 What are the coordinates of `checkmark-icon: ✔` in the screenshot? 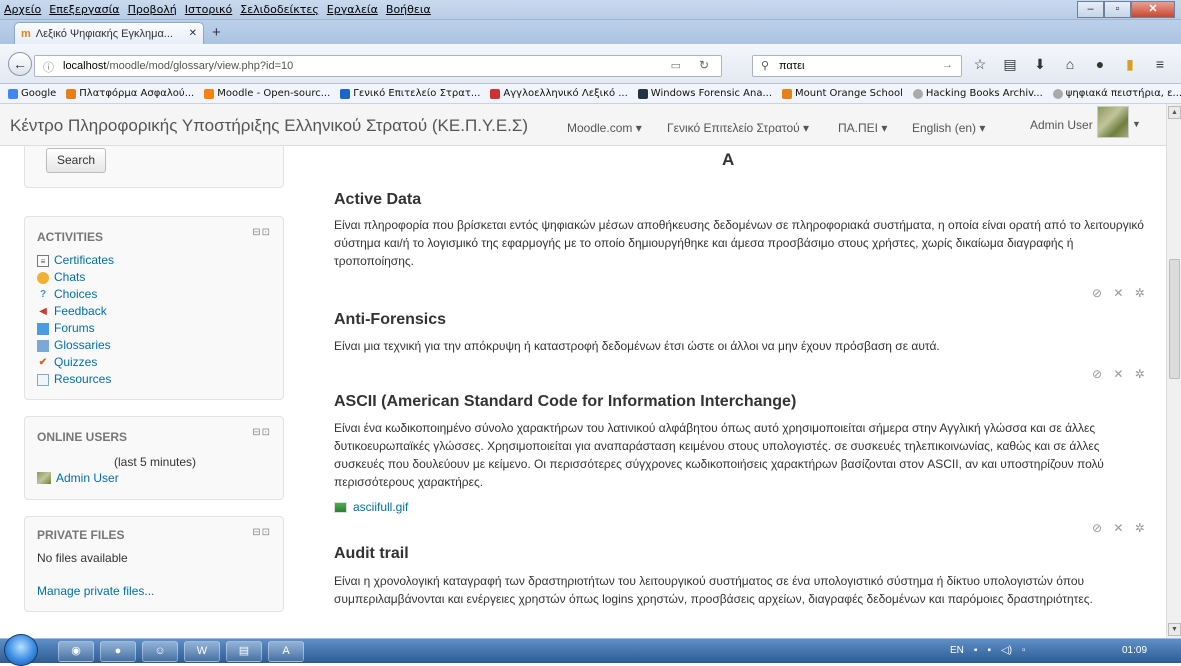 It's located at (43, 362).